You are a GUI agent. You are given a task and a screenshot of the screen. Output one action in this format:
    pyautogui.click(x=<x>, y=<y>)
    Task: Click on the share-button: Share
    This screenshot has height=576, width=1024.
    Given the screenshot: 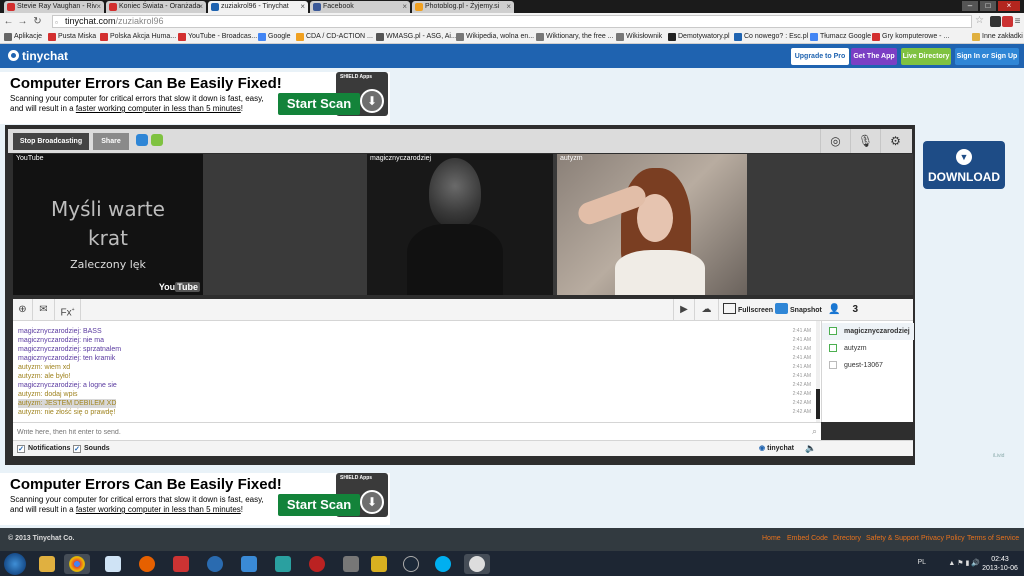 What is the action you would take?
    pyautogui.click(x=111, y=141)
    